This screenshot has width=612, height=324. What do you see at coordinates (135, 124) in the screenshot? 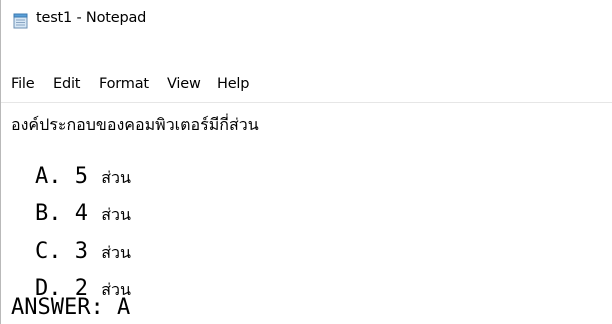
I see `question-line: องค์ประกอบของคอมพิวเตอร์มีกี่ส่วน` at bounding box center [135, 124].